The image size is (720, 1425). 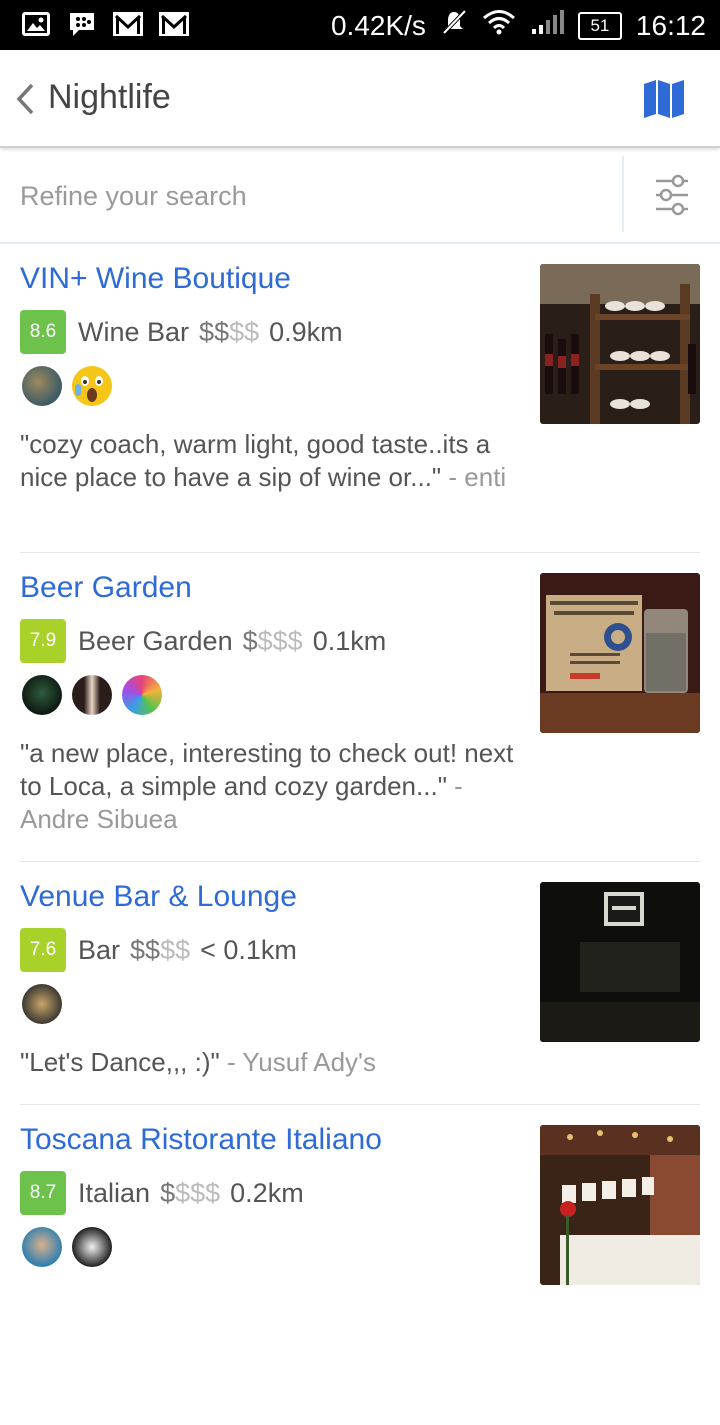 I want to click on venue-category: Wine Bar, so click(x=134, y=331).